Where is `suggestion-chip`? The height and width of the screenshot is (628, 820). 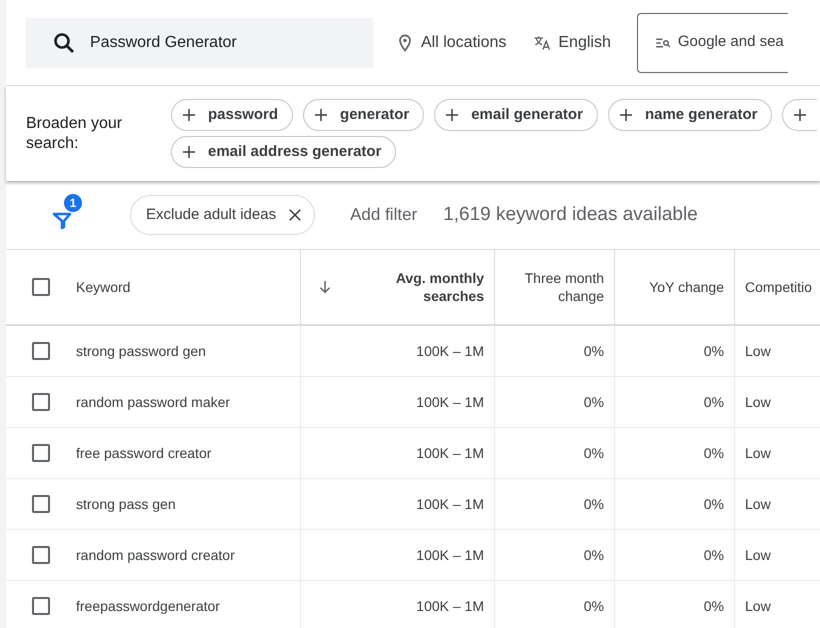
suggestion-chip is located at coordinates (800, 115).